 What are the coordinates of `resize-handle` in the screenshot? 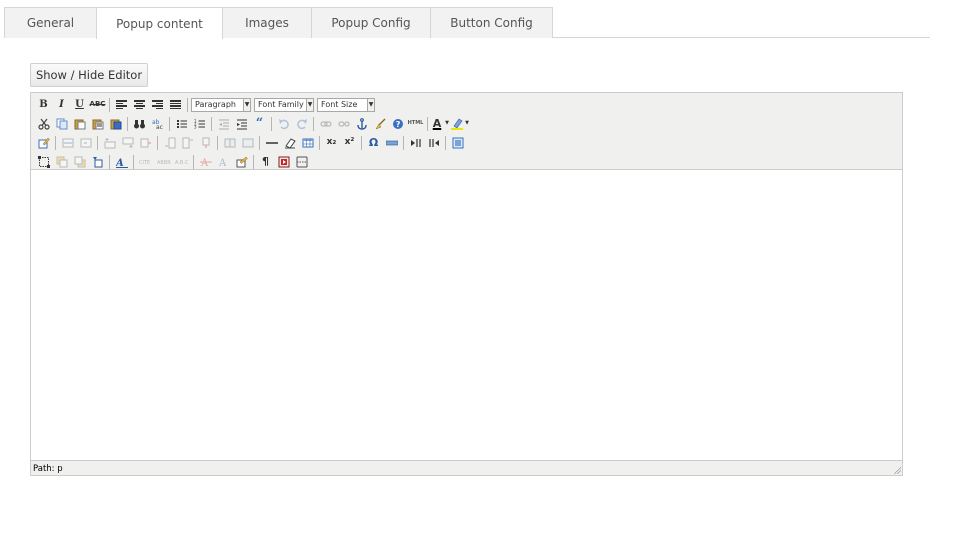 It's located at (897, 470).